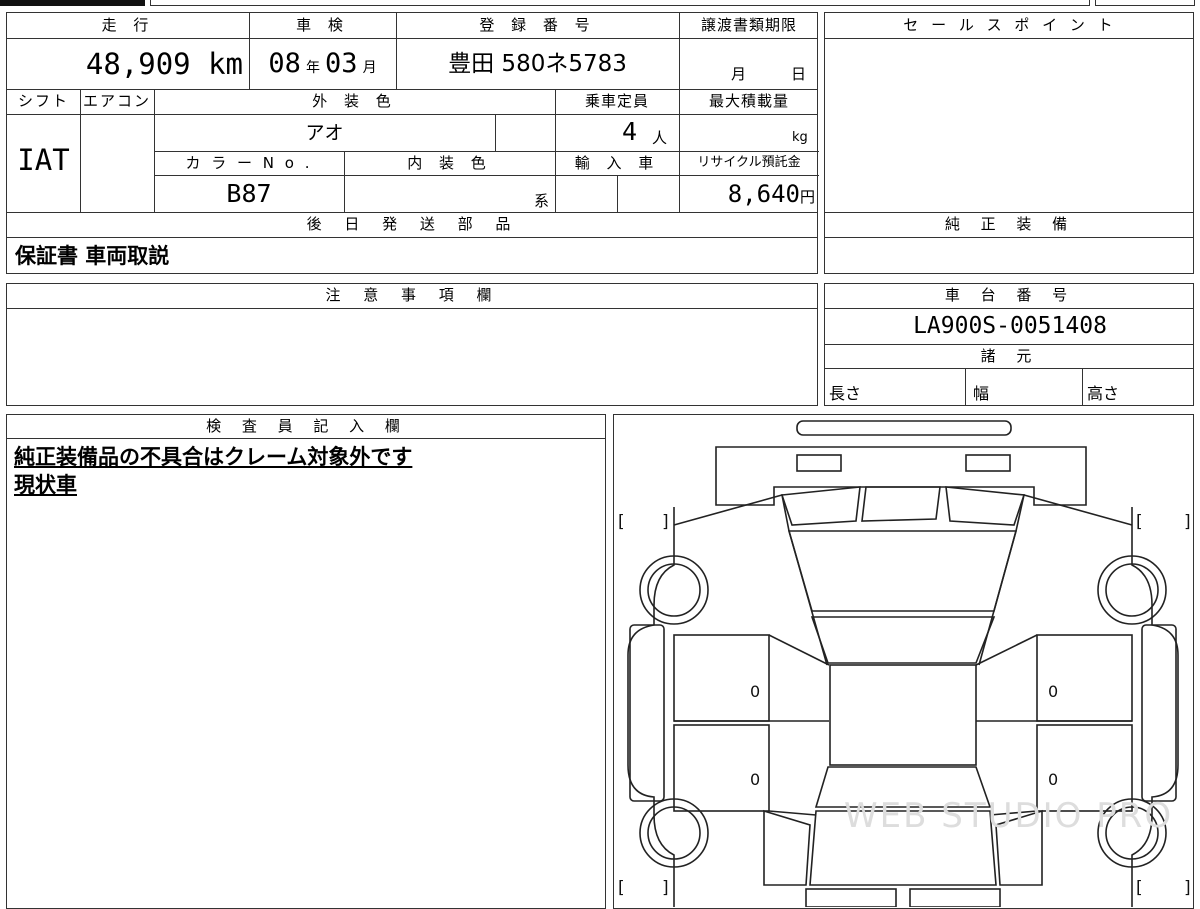  What do you see at coordinates (665, 888) in the screenshot?
I see `bracket-bl-close: ]` at bounding box center [665, 888].